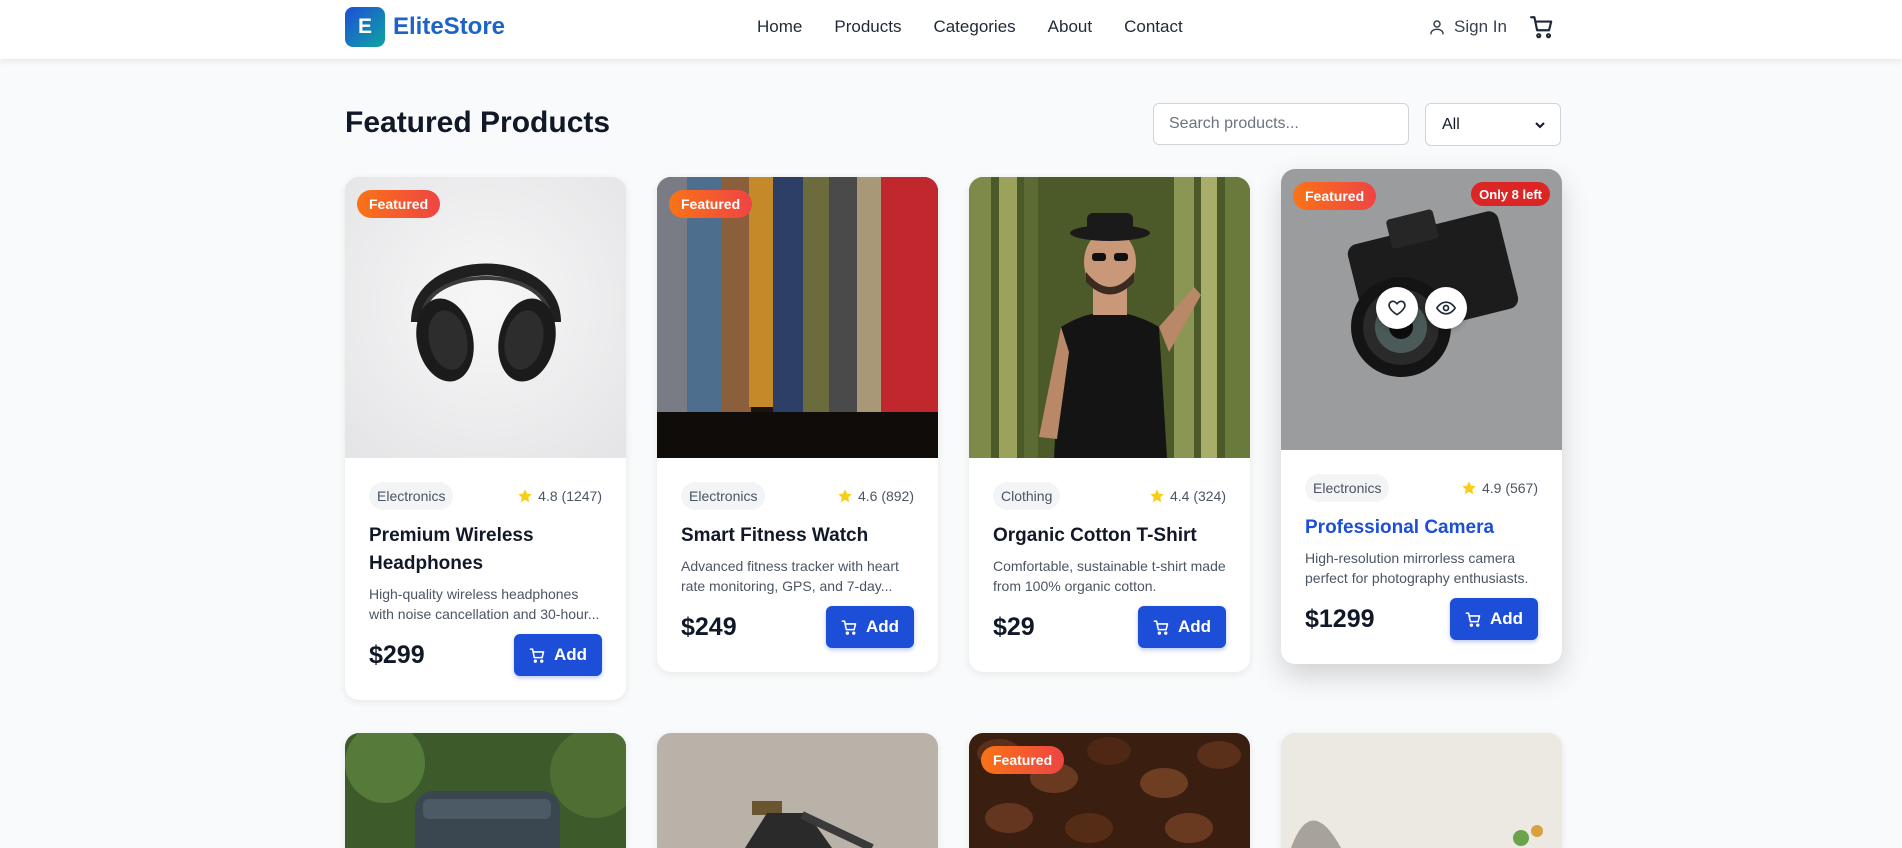 Image resolution: width=1902 pixels, height=848 pixels. What do you see at coordinates (485, 317) in the screenshot?
I see `product-image-headphones: Featured` at bounding box center [485, 317].